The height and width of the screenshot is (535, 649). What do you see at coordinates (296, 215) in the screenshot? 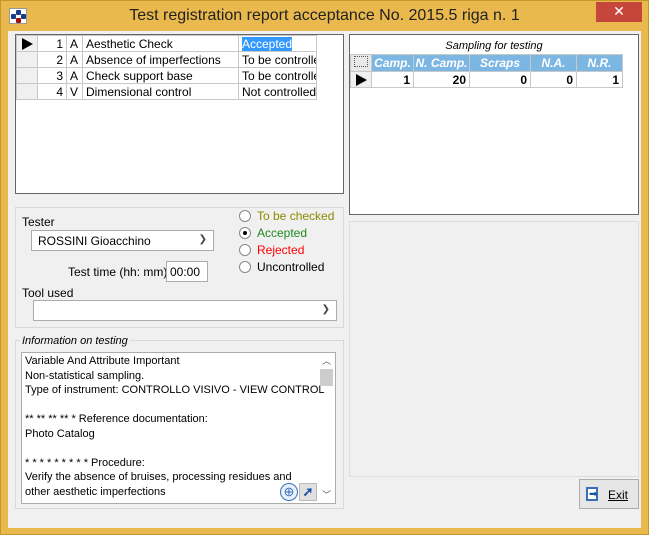
I see `radio-label: To be checked` at bounding box center [296, 215].